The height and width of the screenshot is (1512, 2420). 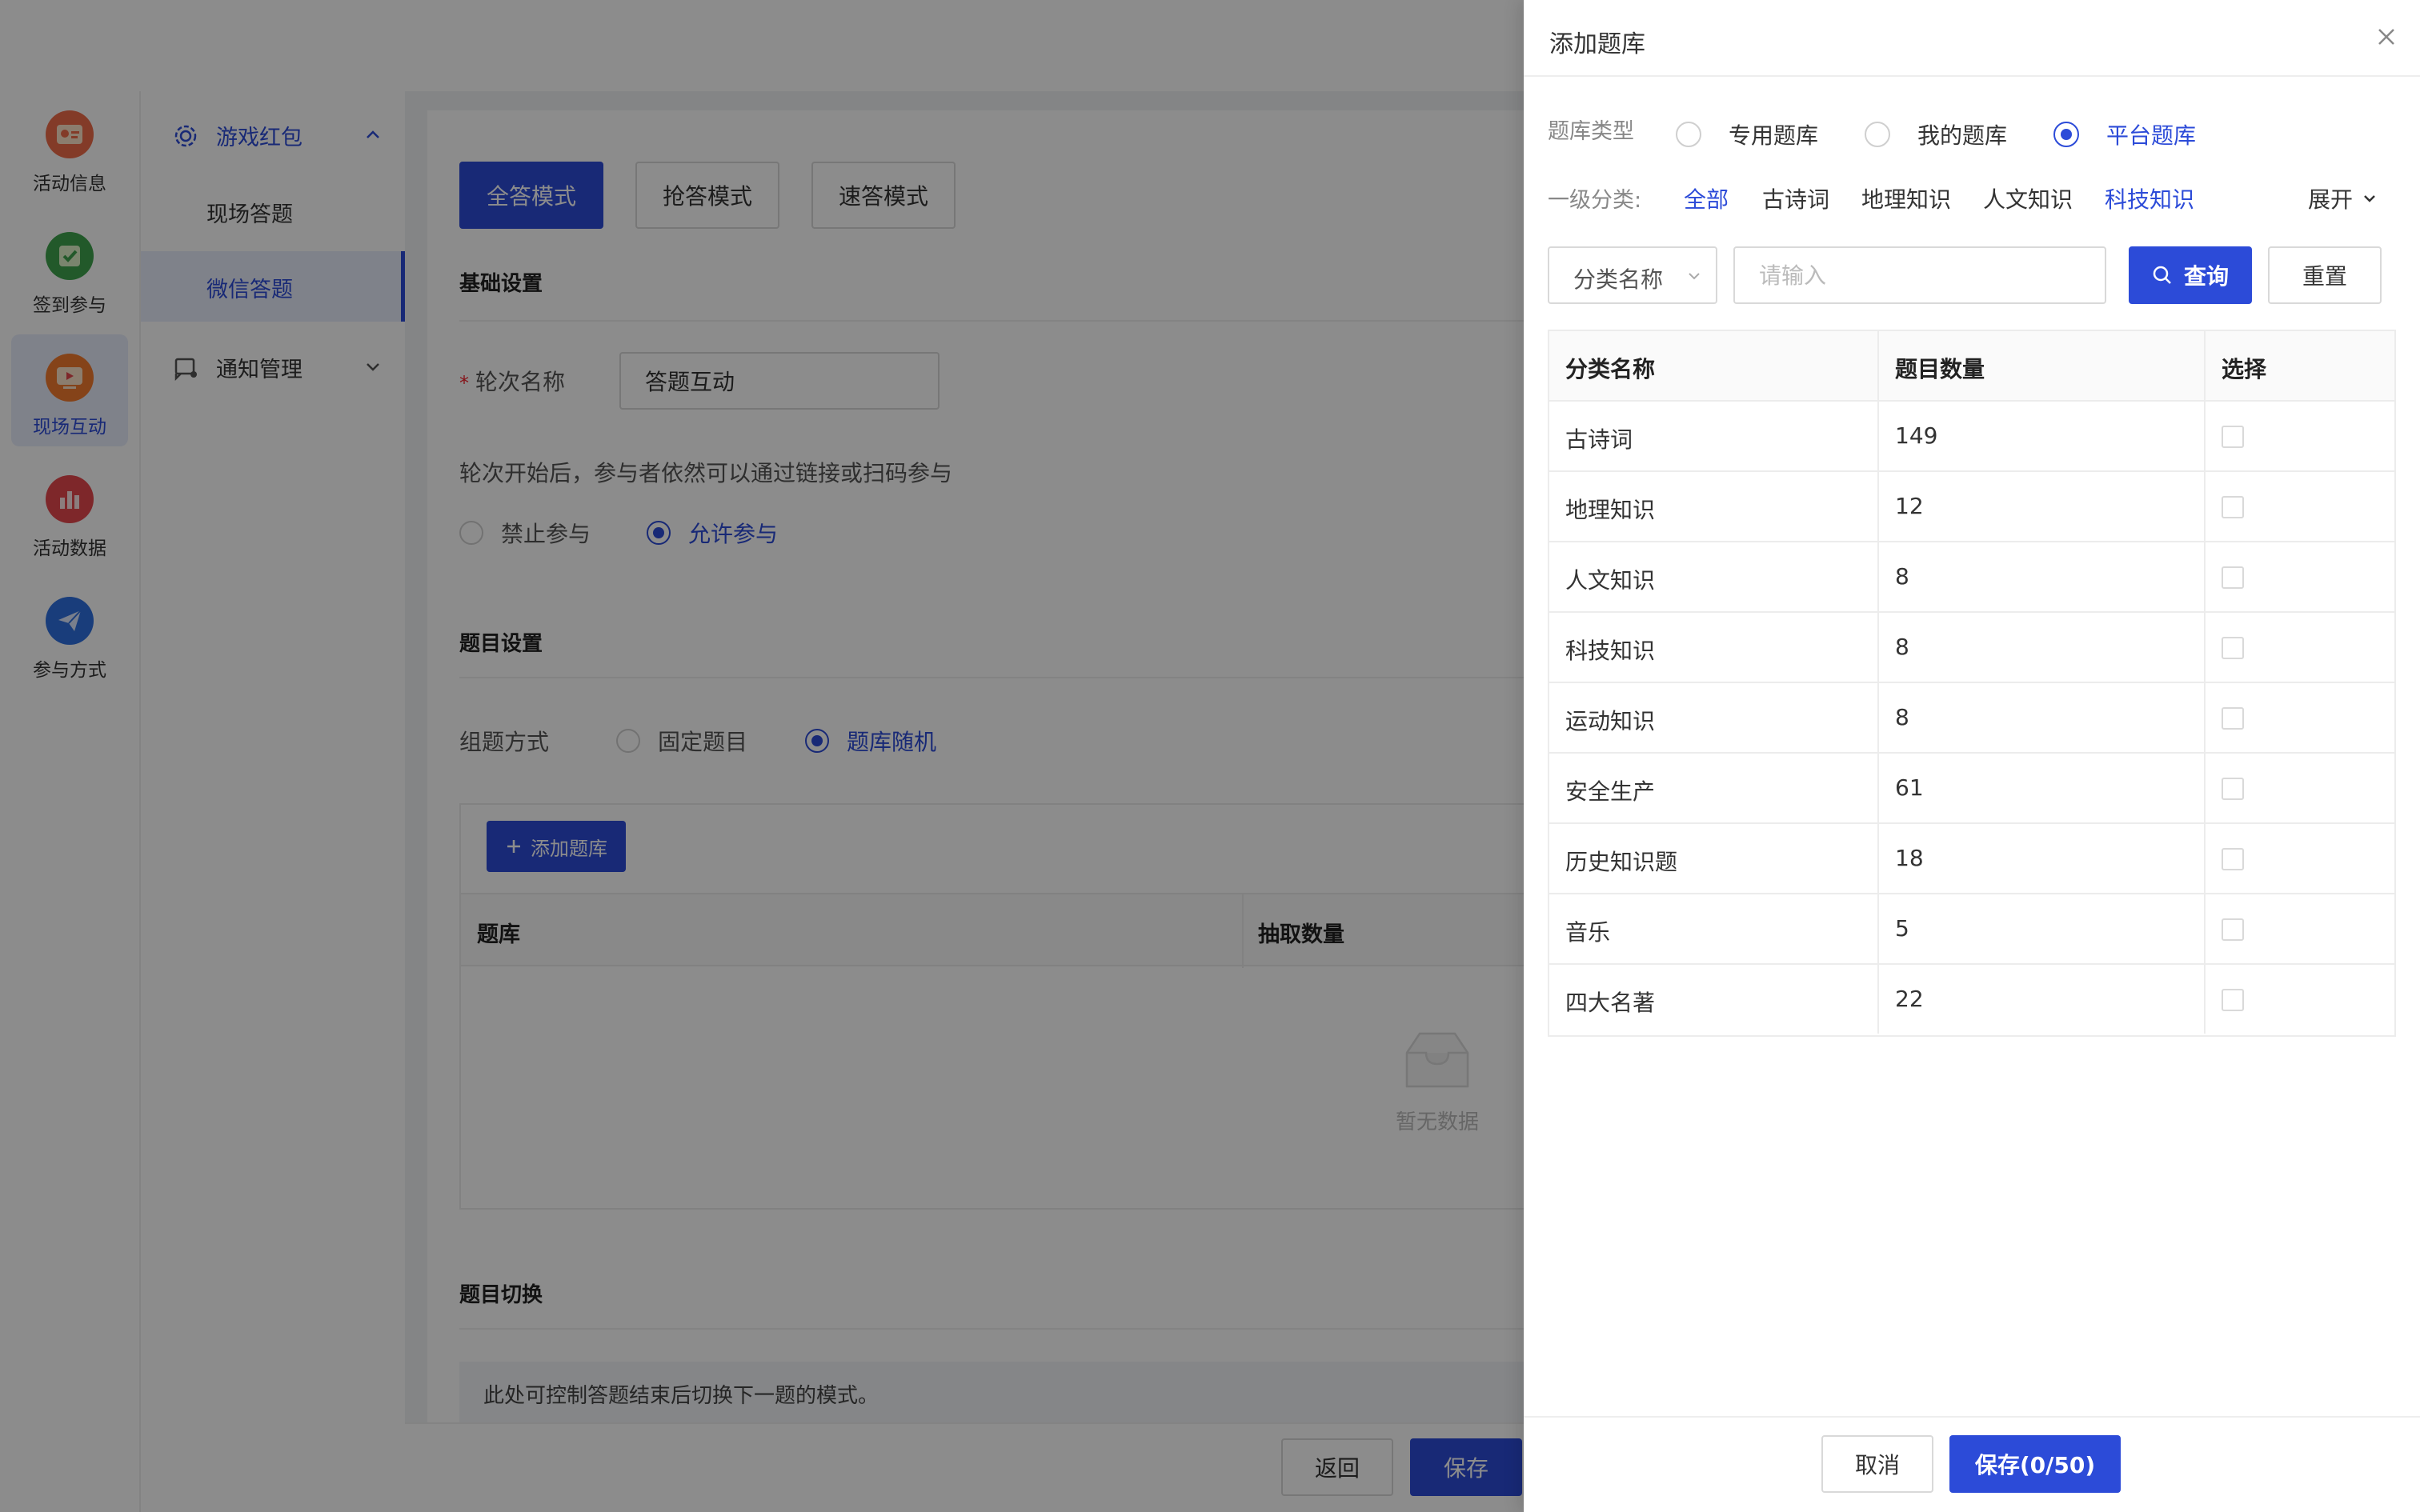 What do you see at coordinates (2040, 999) in the screenshot?
I see `question-count-cell: 22` at bounding box center [2040, 999].